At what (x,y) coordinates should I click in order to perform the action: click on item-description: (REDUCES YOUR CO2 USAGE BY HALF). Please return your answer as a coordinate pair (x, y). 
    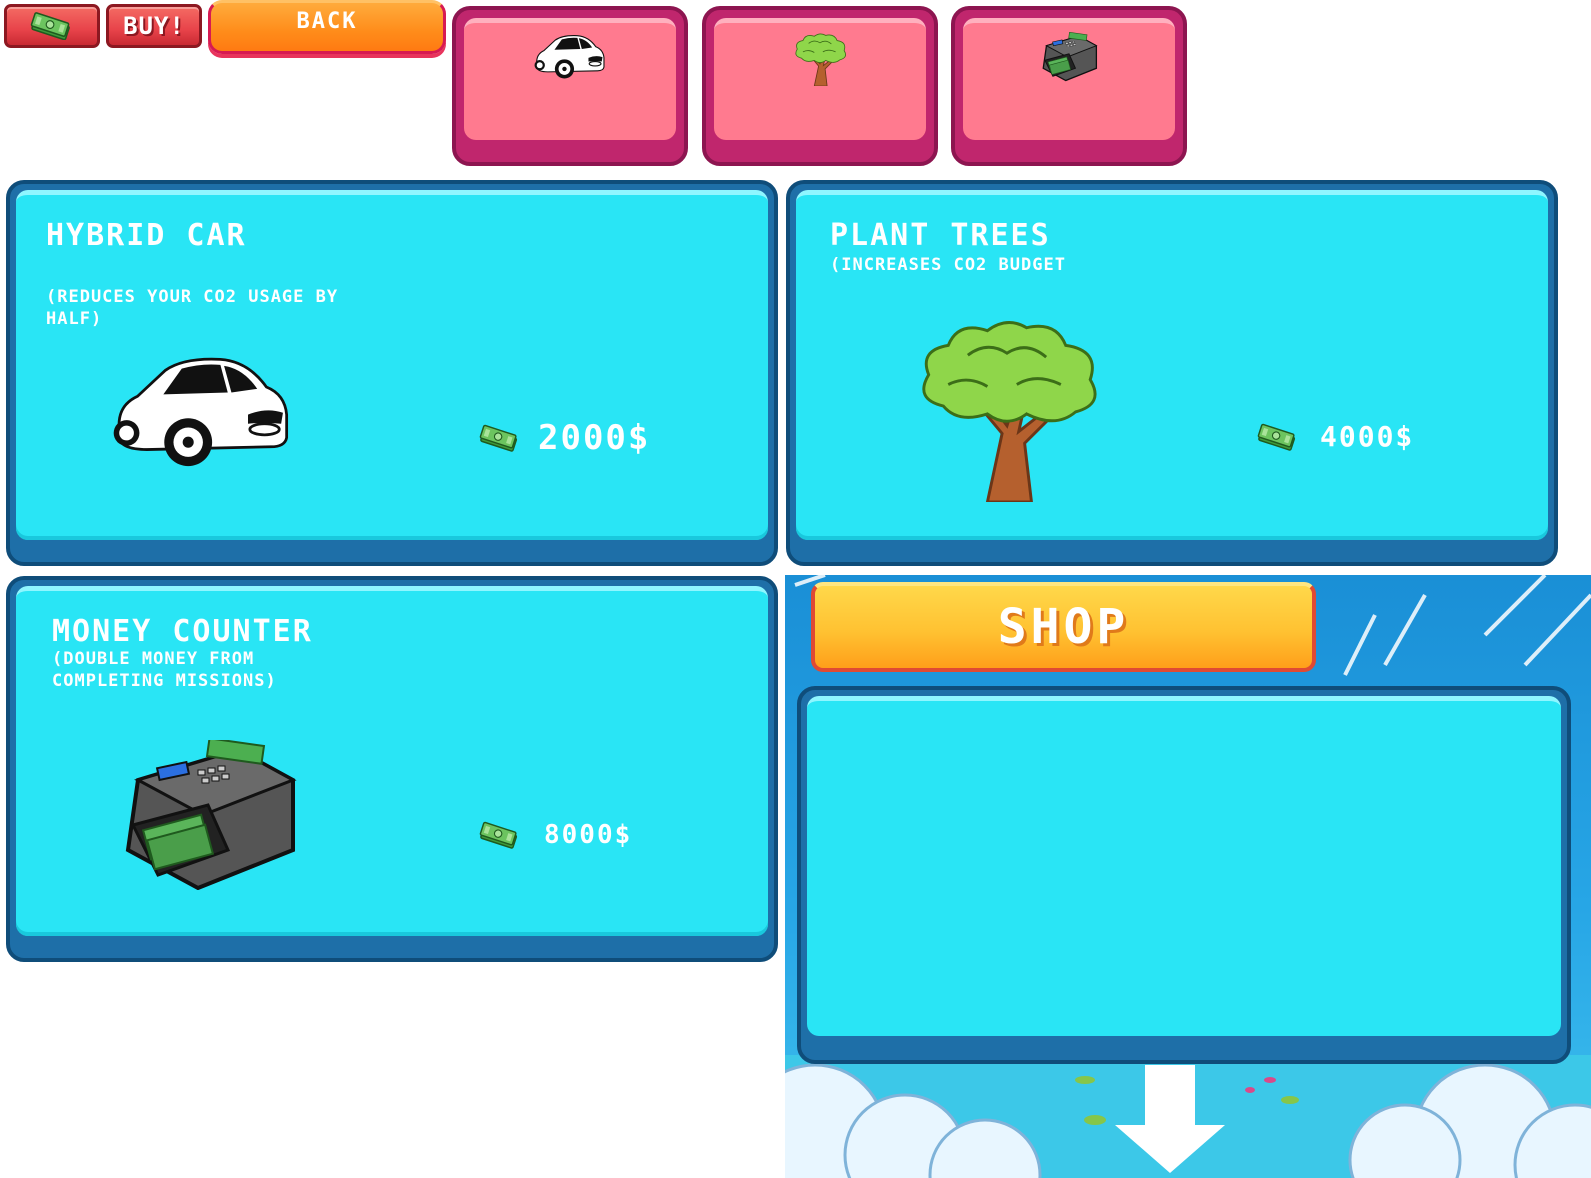
    Looking at the image, I should click on (192, 308).